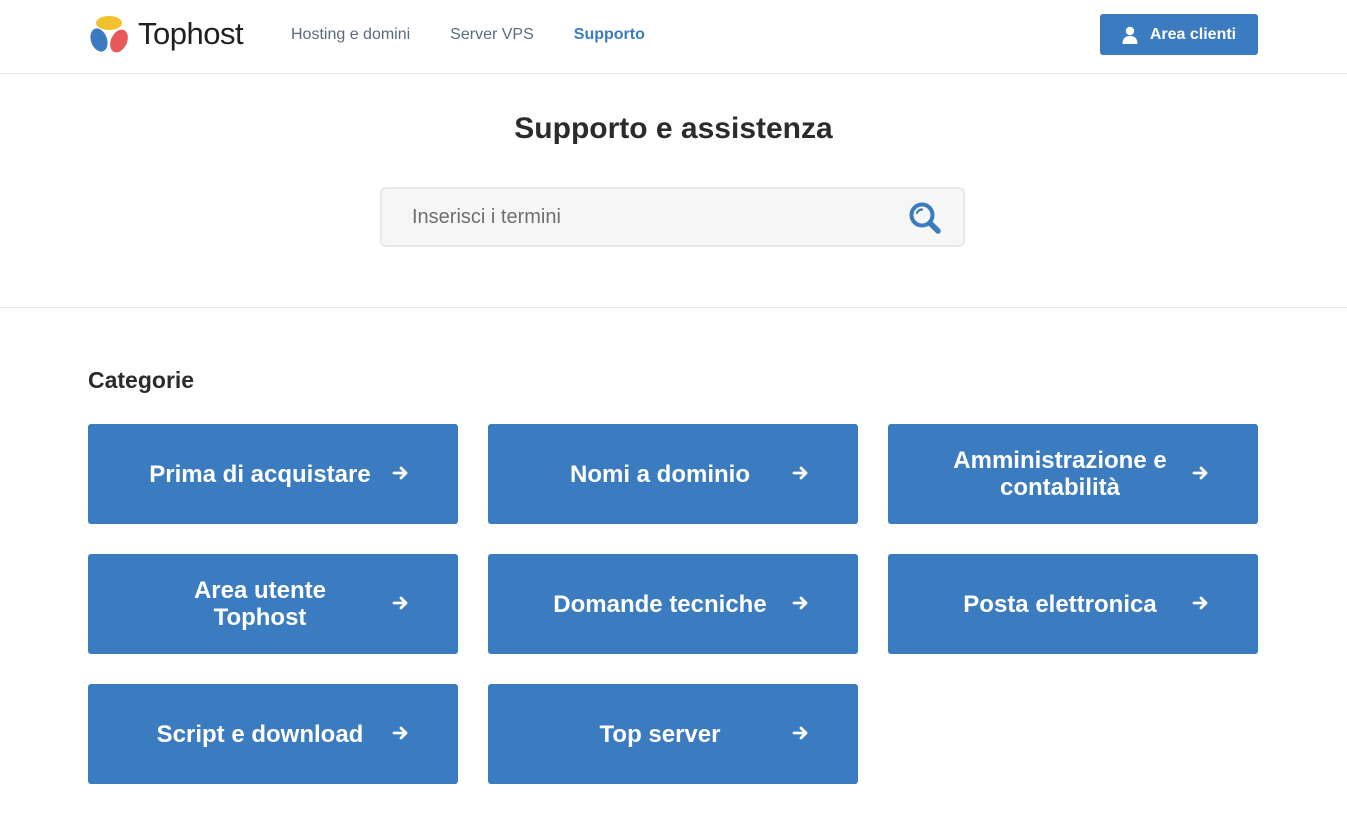 The image size is (1347, 821). What do you see at coordinates (350, 35) in the screenshot?
I see `nav-hosting-e-domini: Hosting e domini` at bounding box center [350, 35].